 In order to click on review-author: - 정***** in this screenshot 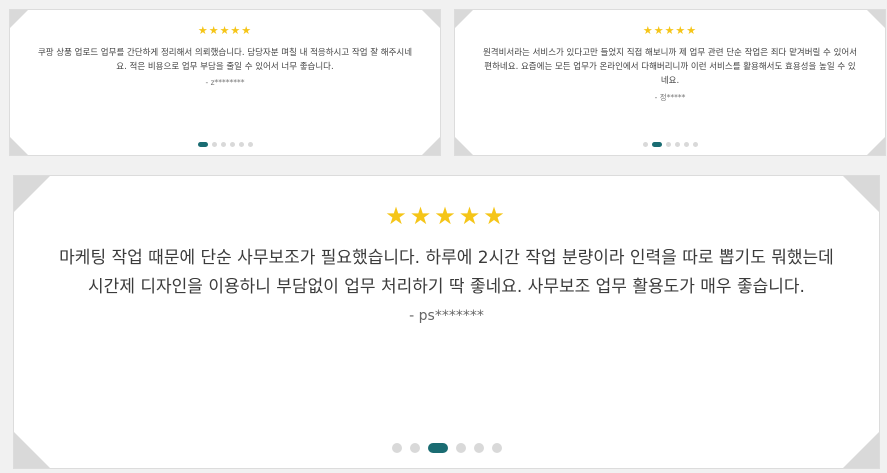, I will do `click(670, 97)`.